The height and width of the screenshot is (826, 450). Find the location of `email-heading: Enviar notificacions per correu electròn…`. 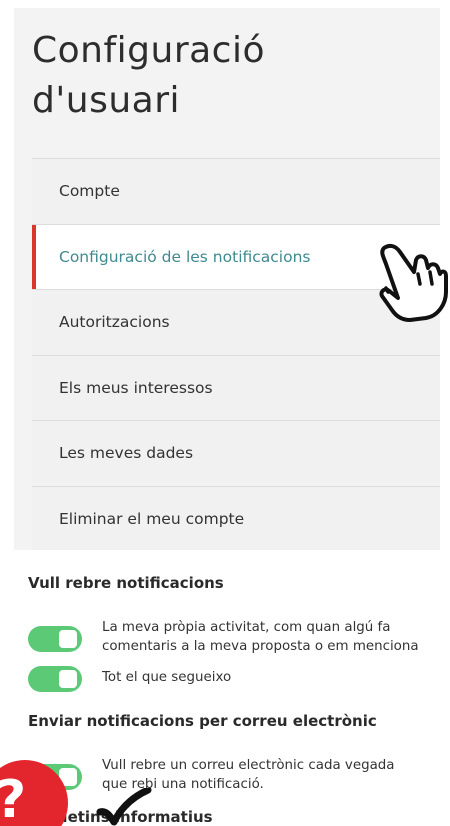

email-heading: Enviar notificacions per correu electròn… is located at coordinates (202, 721).